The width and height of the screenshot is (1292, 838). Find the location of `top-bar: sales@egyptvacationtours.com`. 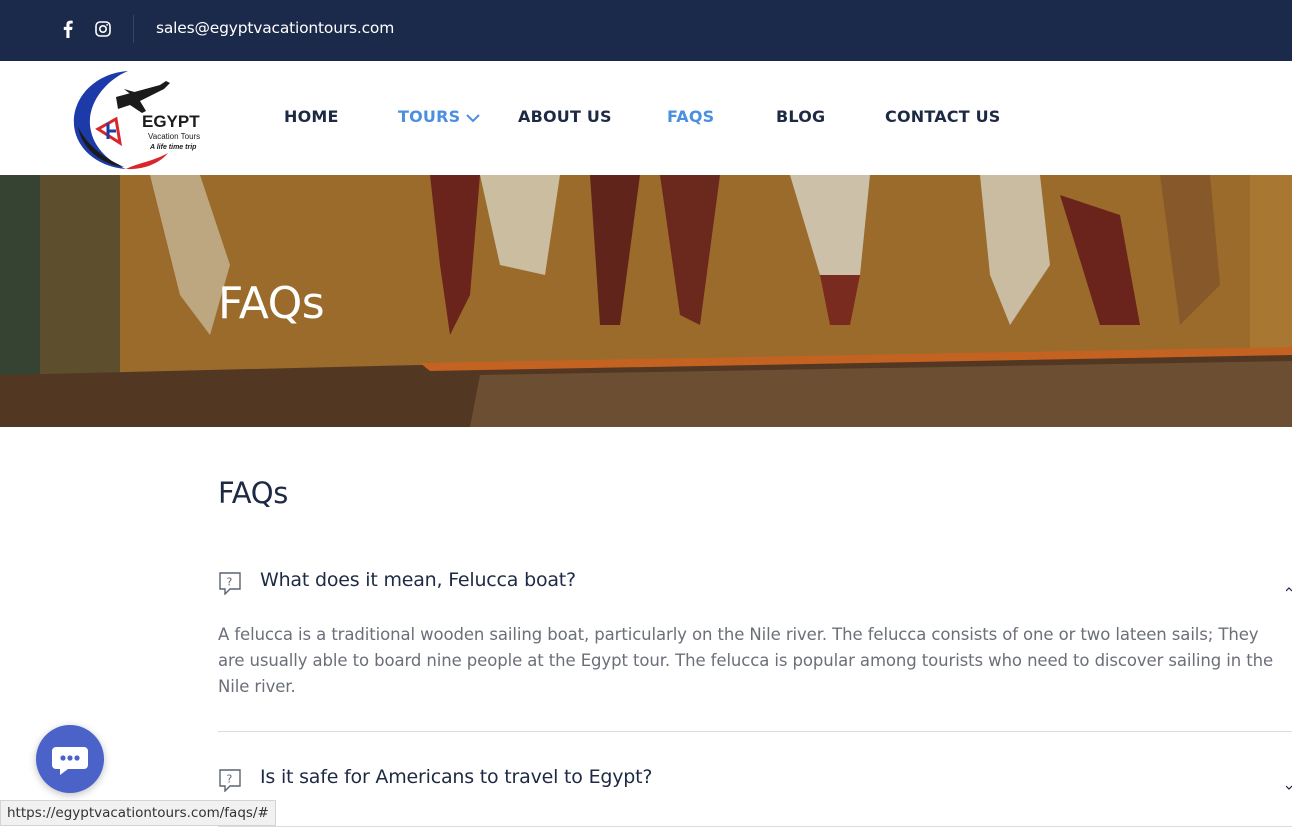

top-bar: sales@egyptvacationtours.com is located at coordinates (646, 30).